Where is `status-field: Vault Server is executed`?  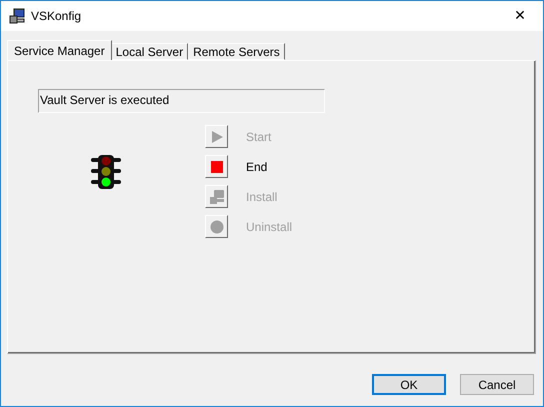 status-field: Vault Server is executed is located at coordinates (181, 101).